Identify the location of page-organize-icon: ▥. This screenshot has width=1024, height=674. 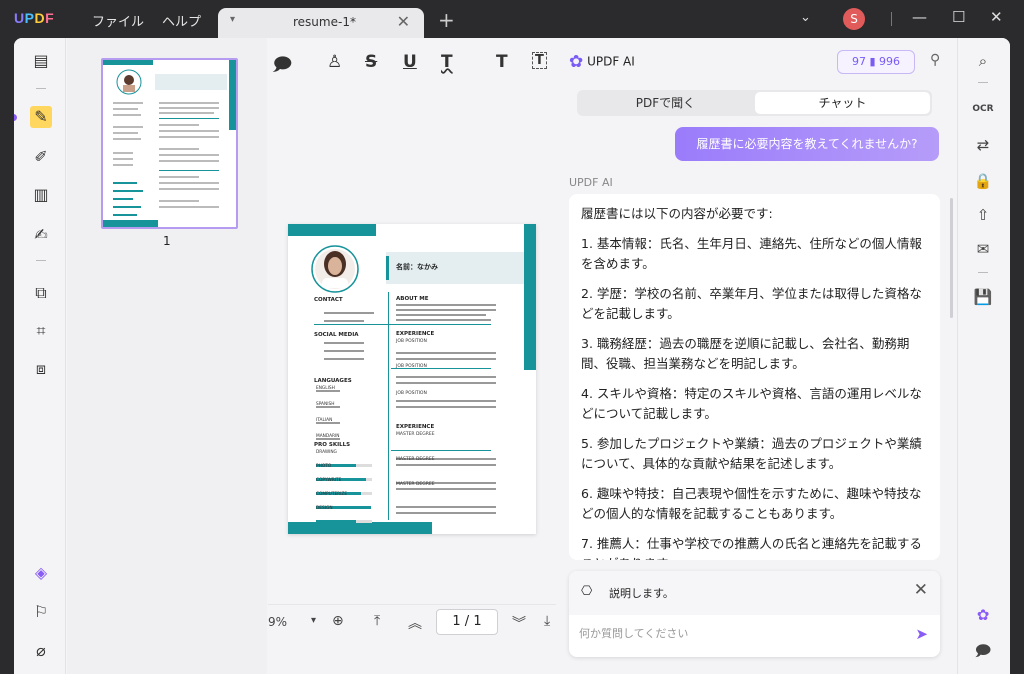
(41, 195).